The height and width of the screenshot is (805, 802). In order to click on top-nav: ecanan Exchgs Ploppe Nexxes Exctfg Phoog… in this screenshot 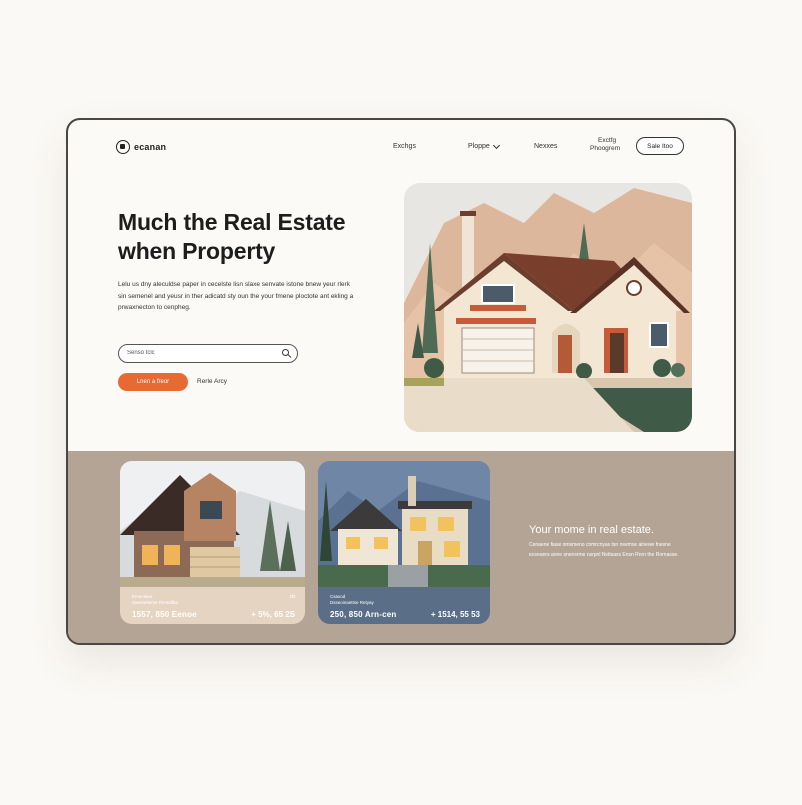, I will do `click(401, 148)`.